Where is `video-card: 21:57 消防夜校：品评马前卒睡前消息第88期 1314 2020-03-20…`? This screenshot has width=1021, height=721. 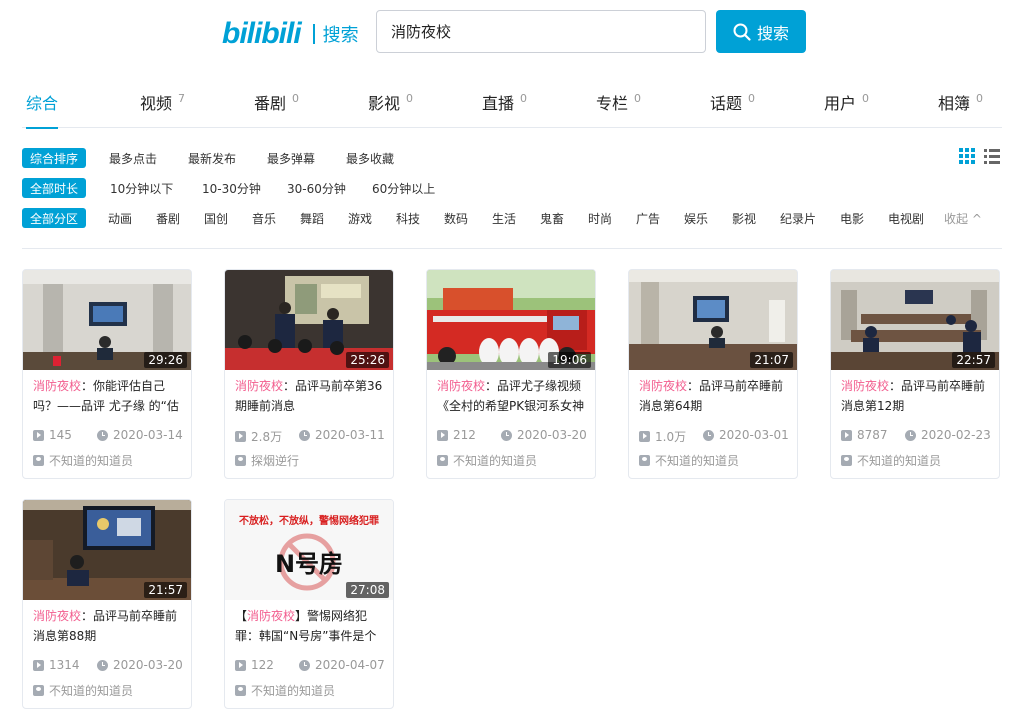
video-card: 21:57 消防夜校：品评马前卒睡前消息第88期 1314 2020-03-20… is located at coordinates (107, 604).